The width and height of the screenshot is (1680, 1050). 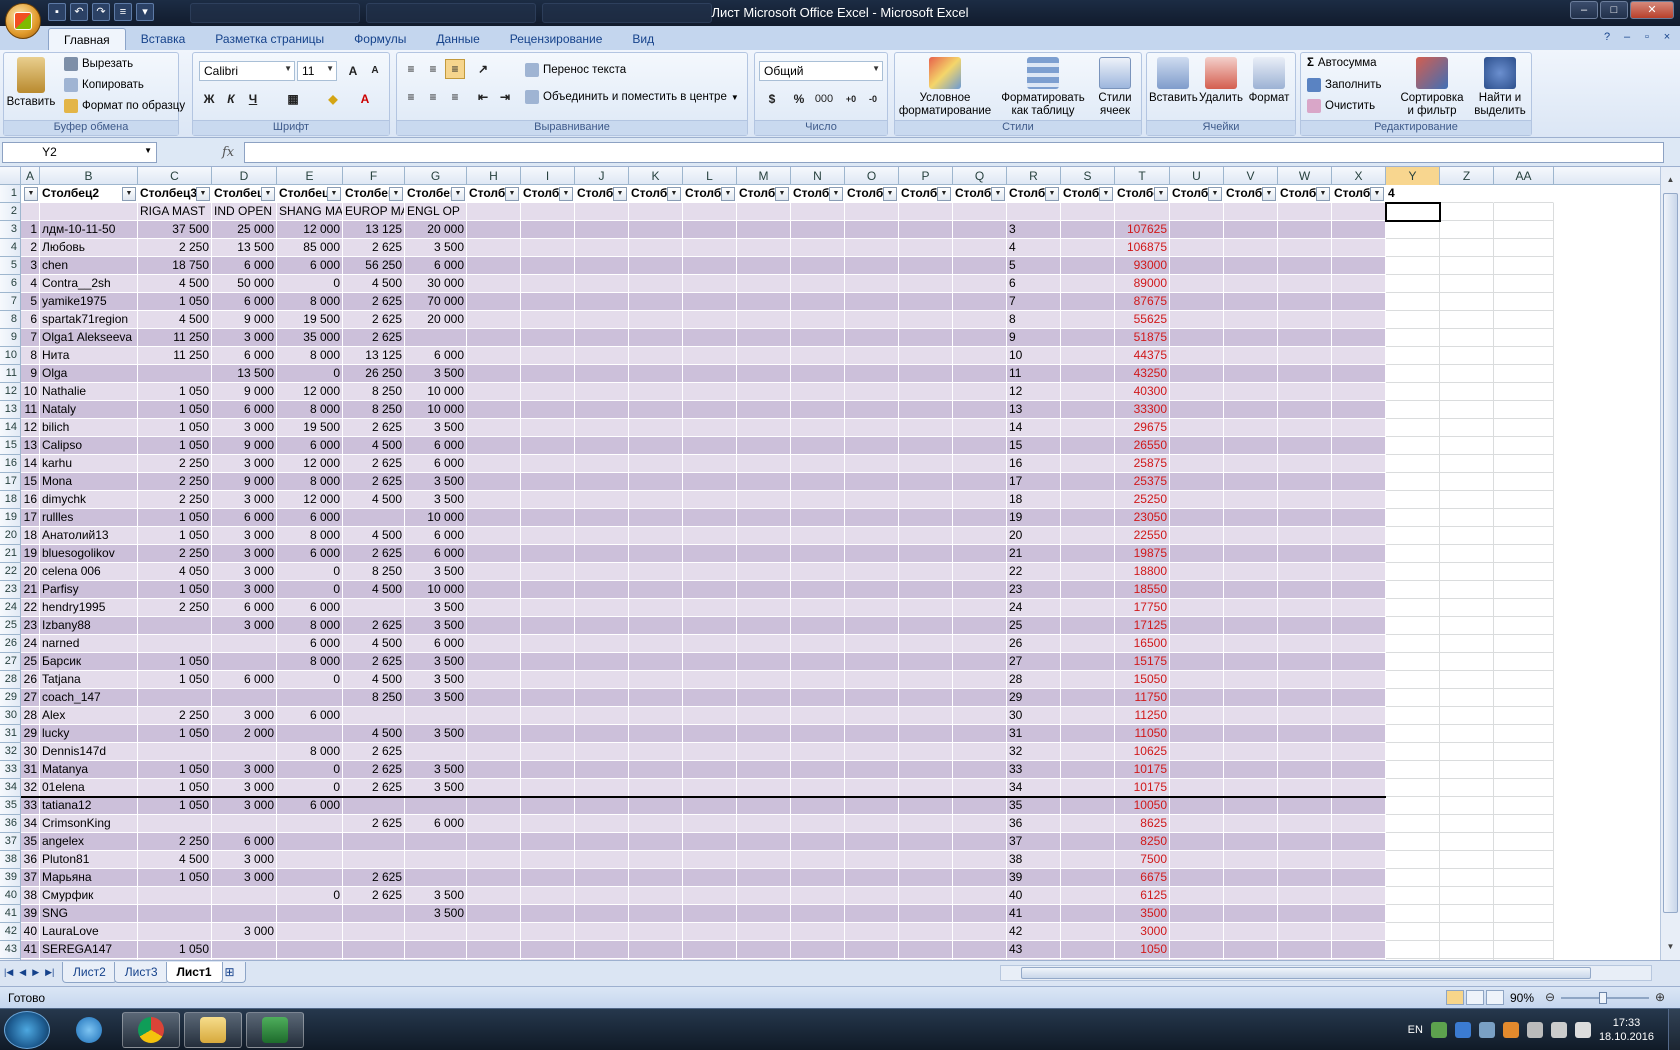 I want to click on cell-f: 8 250, so click(x=374, y=572).